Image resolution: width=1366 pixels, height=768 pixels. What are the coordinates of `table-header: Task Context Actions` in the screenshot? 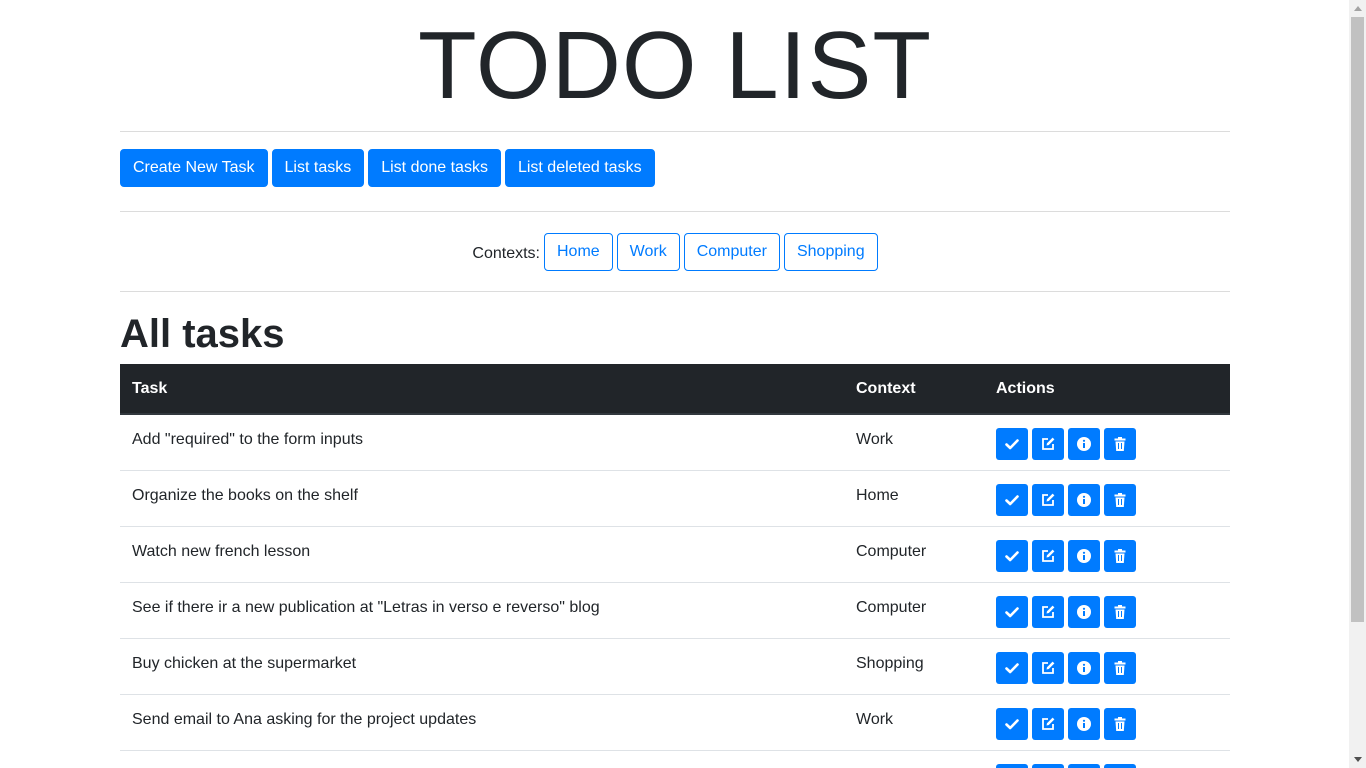 It's located at (675, 389).